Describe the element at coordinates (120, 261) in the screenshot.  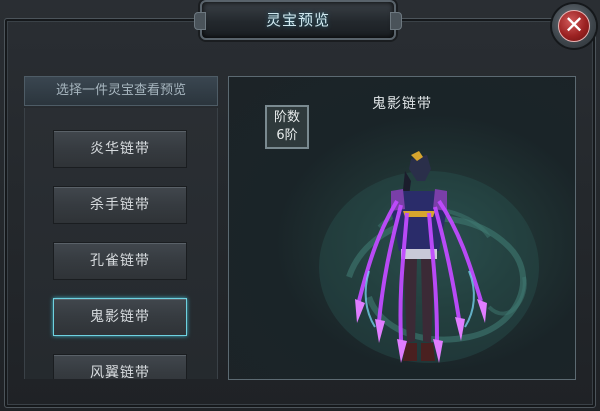
I see `list-item-kongque: 孔雀链带` at that location.